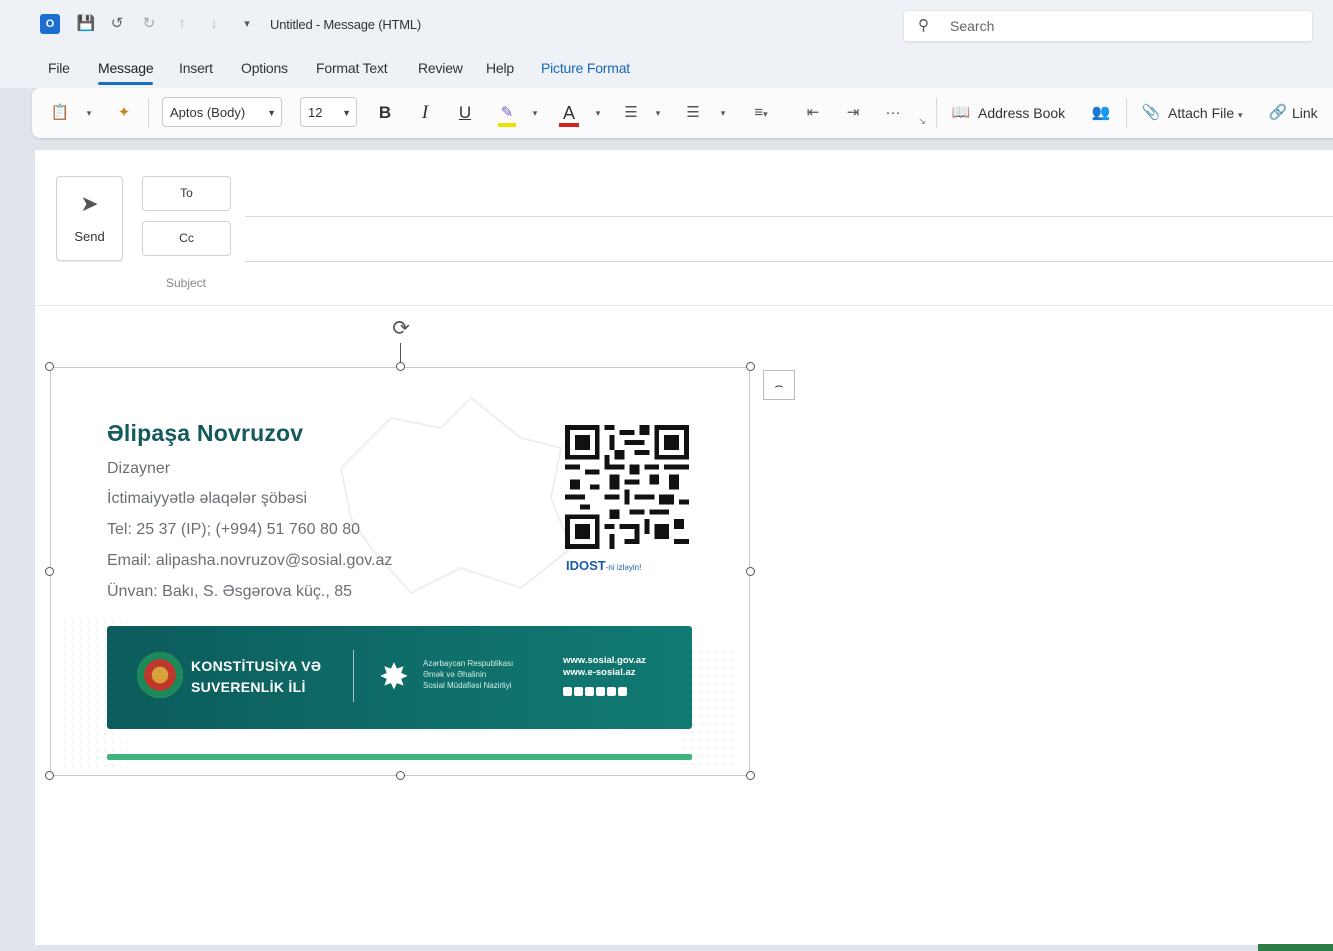 The width and height of the screenshot is (1333, 951). I want to click on tab-picture-format: Picture Format, so click(585, 68).